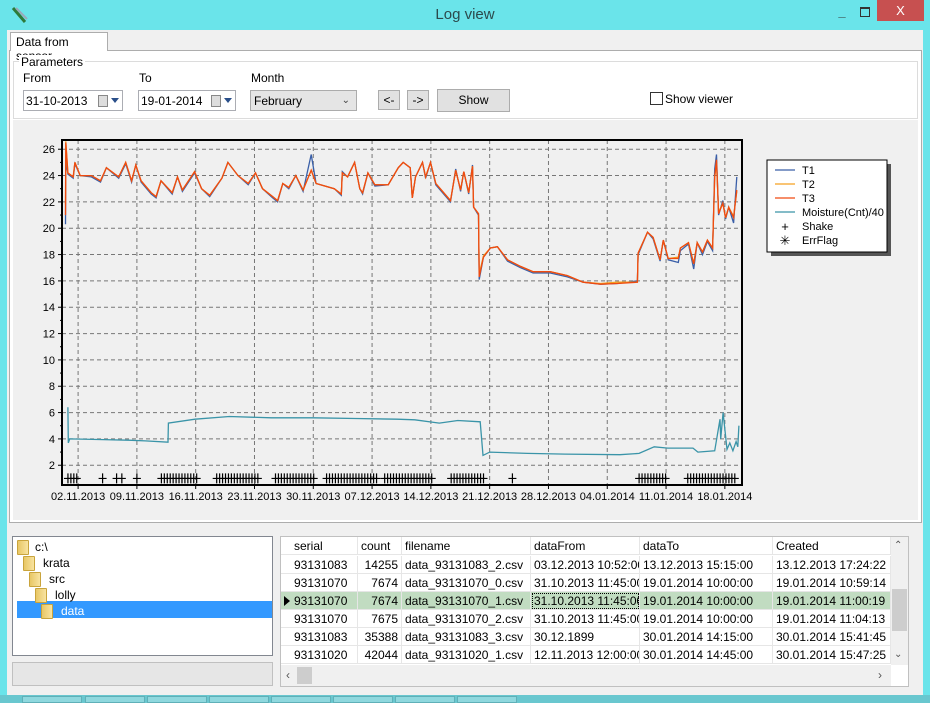  Describe the element at coordinates (52, 387) in the screenshot. I see `y-tick-label: 8` at that location.